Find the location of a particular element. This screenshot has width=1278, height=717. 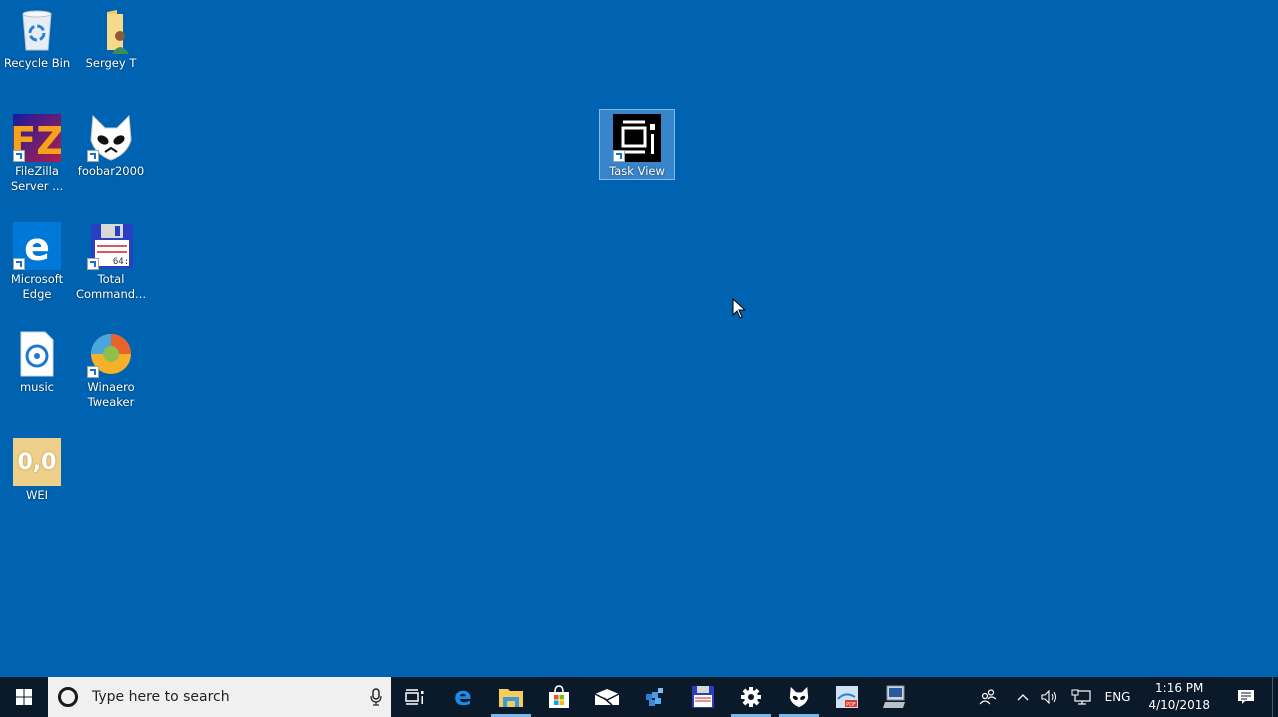

desktop-icon-recycle-bin: Recycle Bin is located at coordinates (37, 36).